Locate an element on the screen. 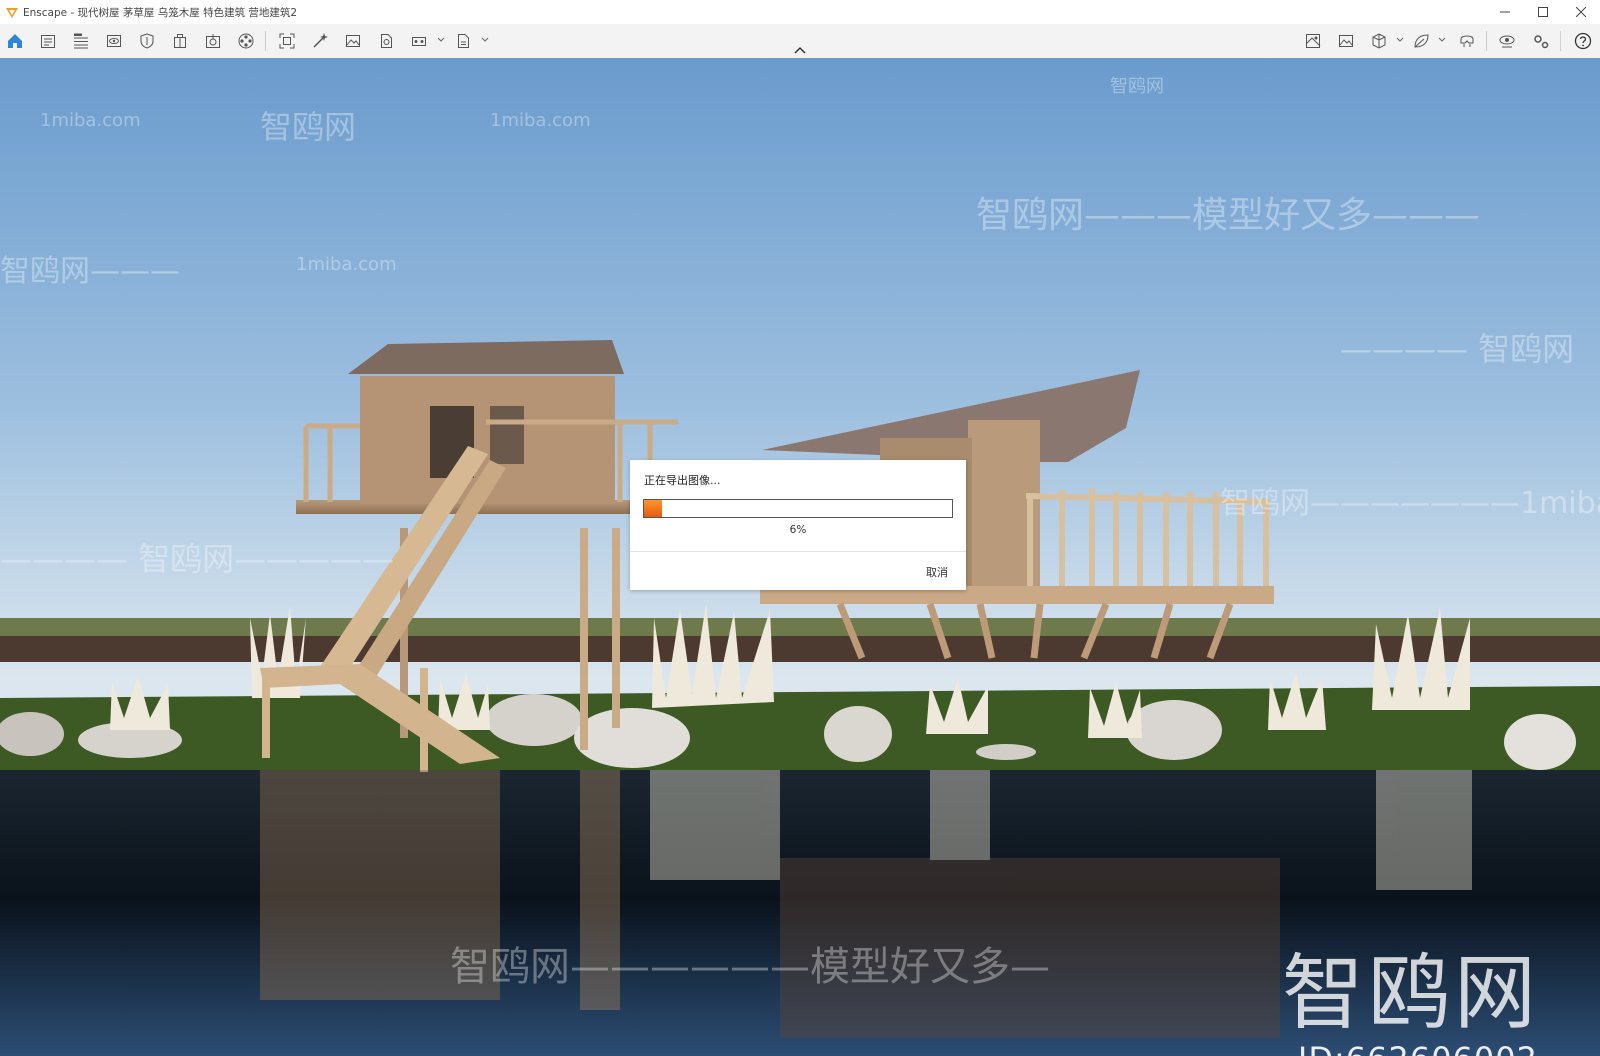 This screenshot has height=1056, width=1600. dialog-divider is located at coordinates (798, 551).